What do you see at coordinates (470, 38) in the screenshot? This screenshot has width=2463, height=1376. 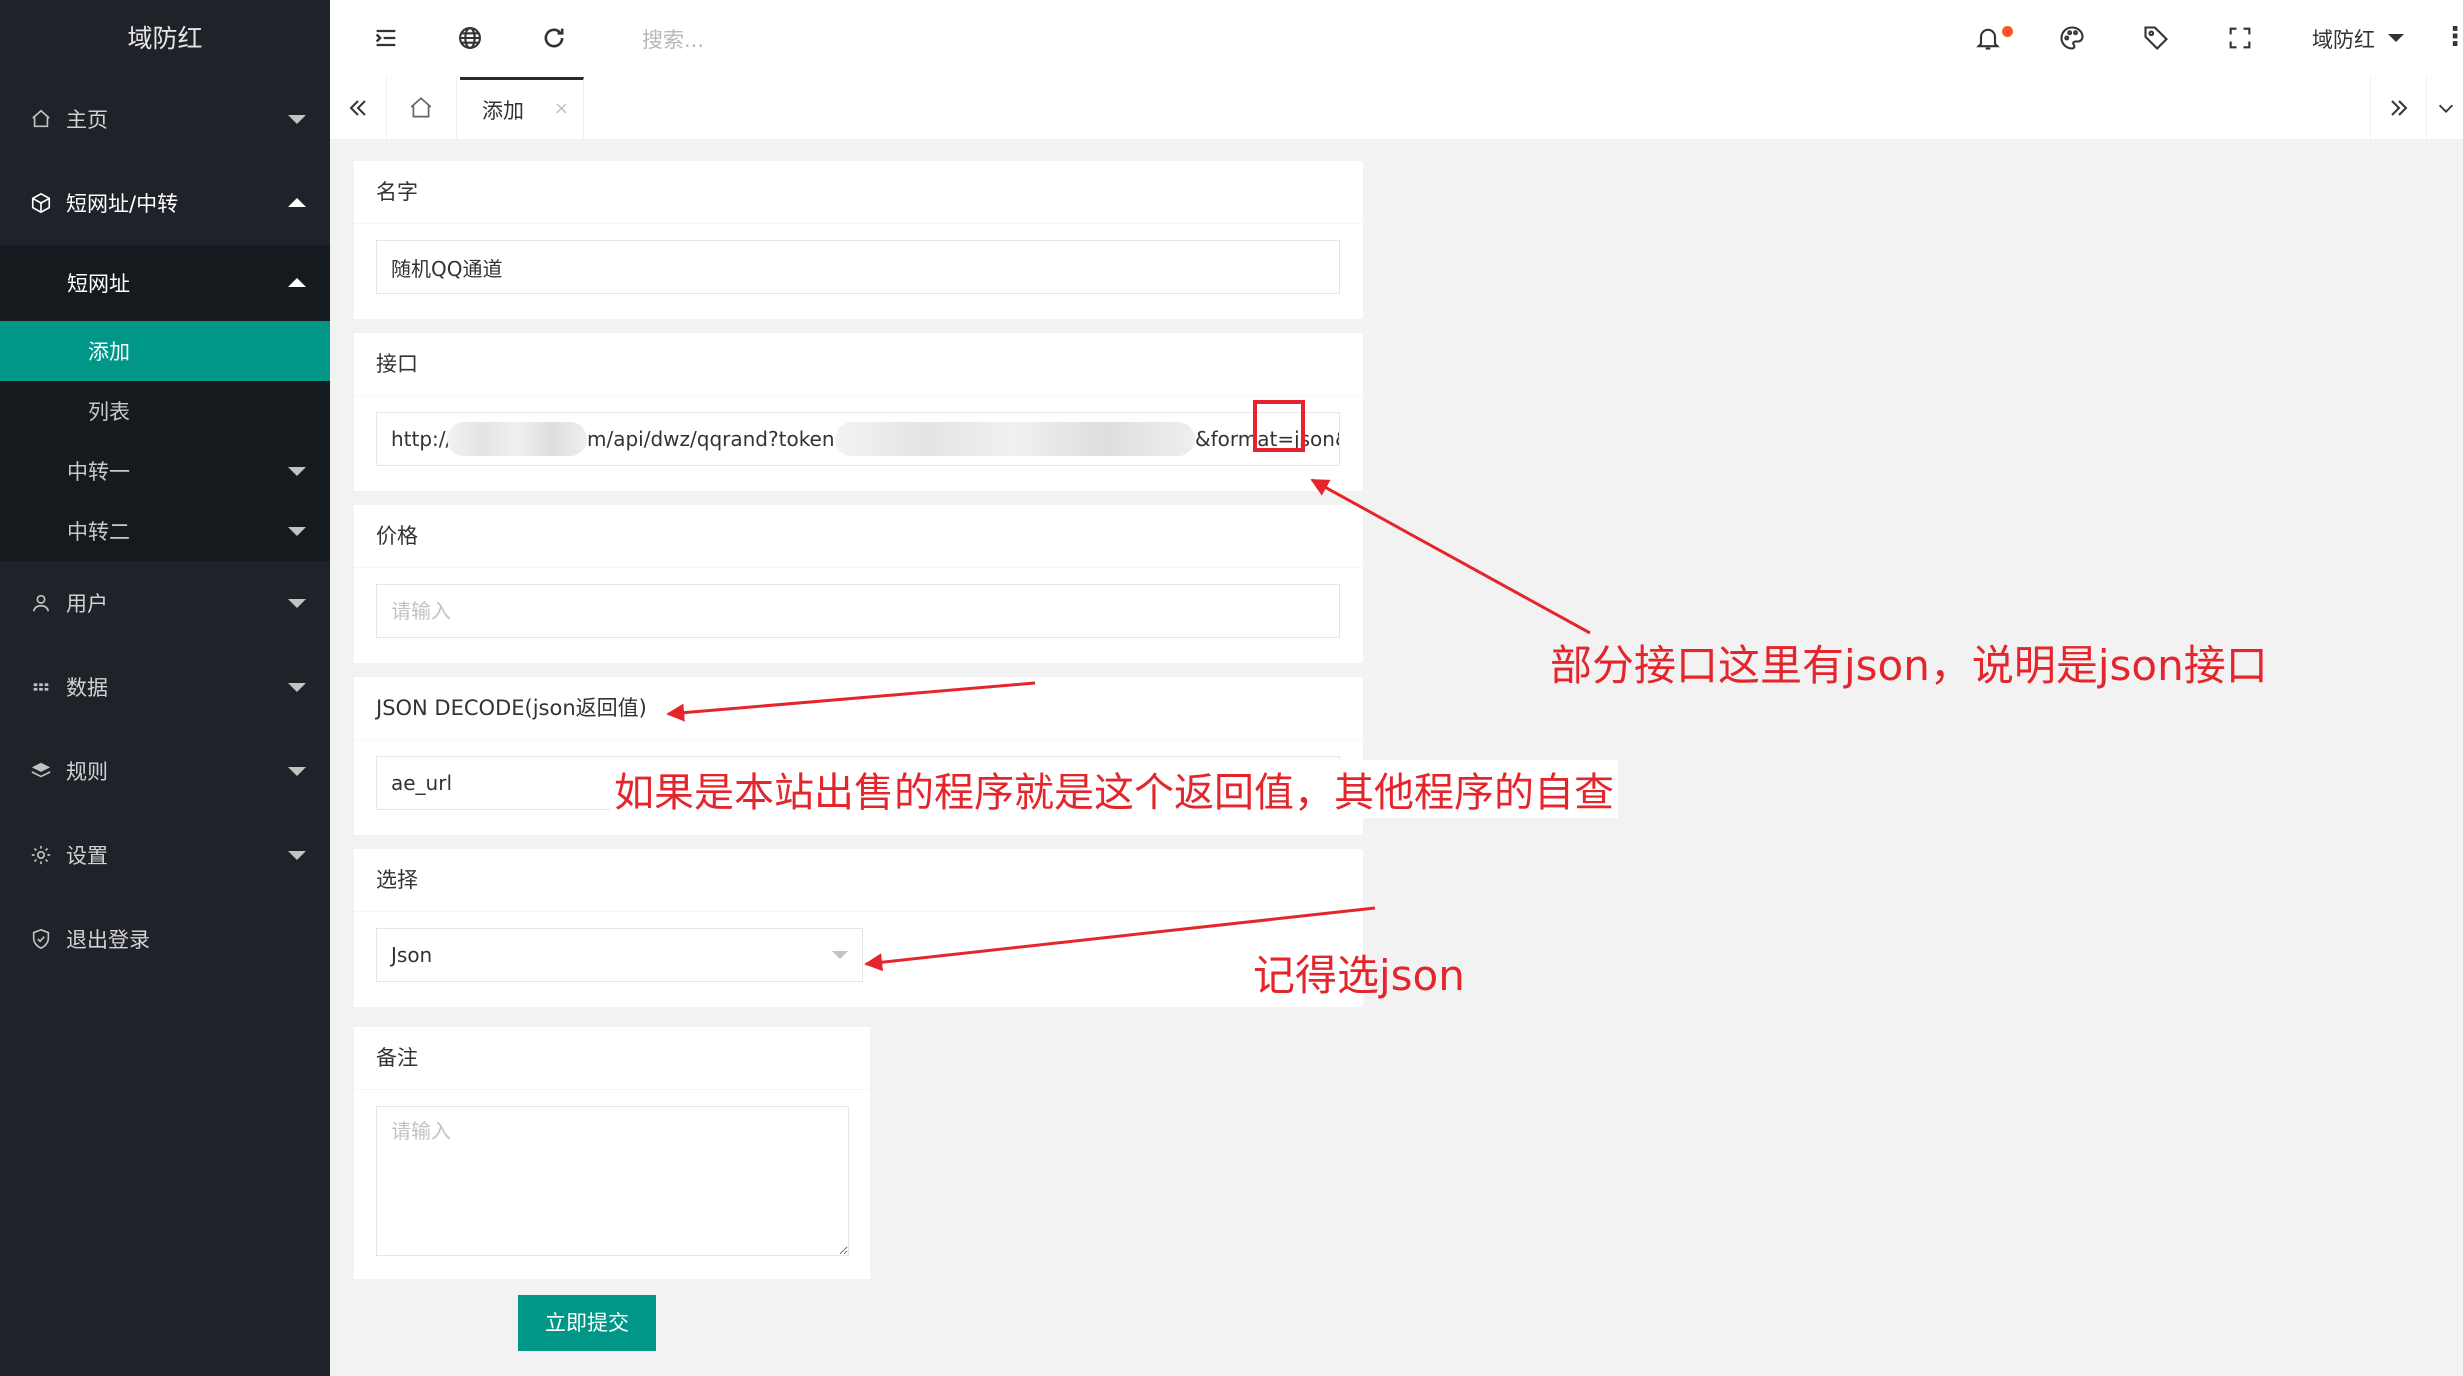 I see `globe-icon` at bounding box center [470, 38].